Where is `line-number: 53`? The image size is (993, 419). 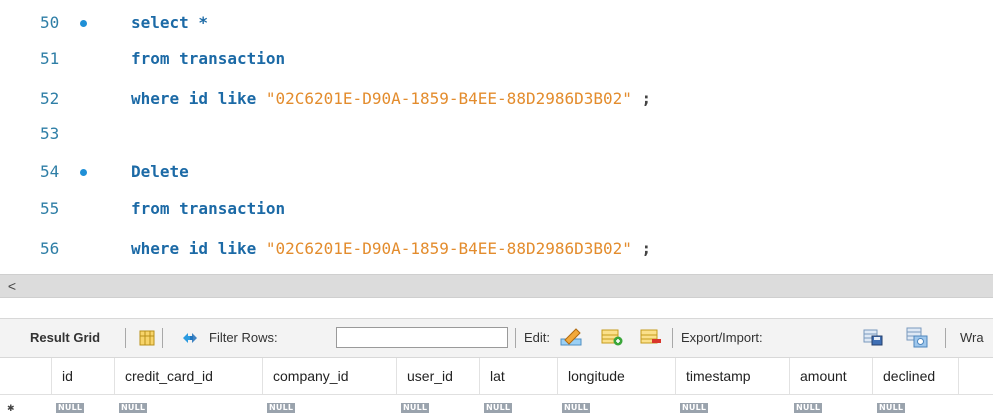 line-number: 53 is located at coordinates (50, 133).